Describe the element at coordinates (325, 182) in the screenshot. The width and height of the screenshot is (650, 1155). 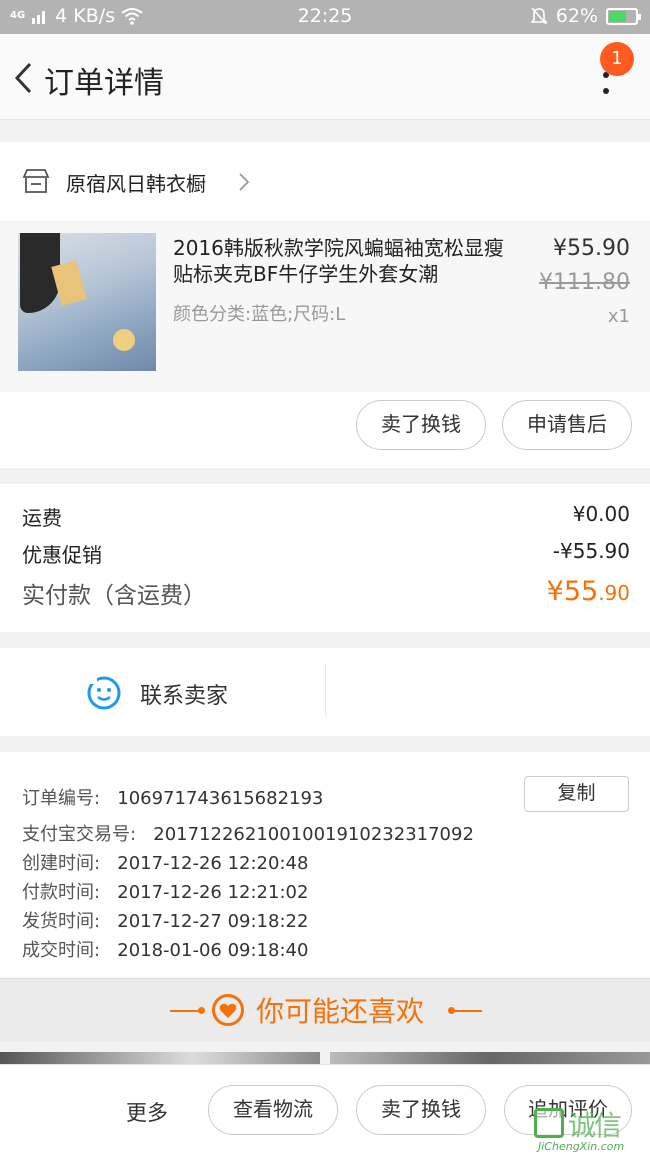
I see `shop-header: 原宿风日韩衣橱` at that location.